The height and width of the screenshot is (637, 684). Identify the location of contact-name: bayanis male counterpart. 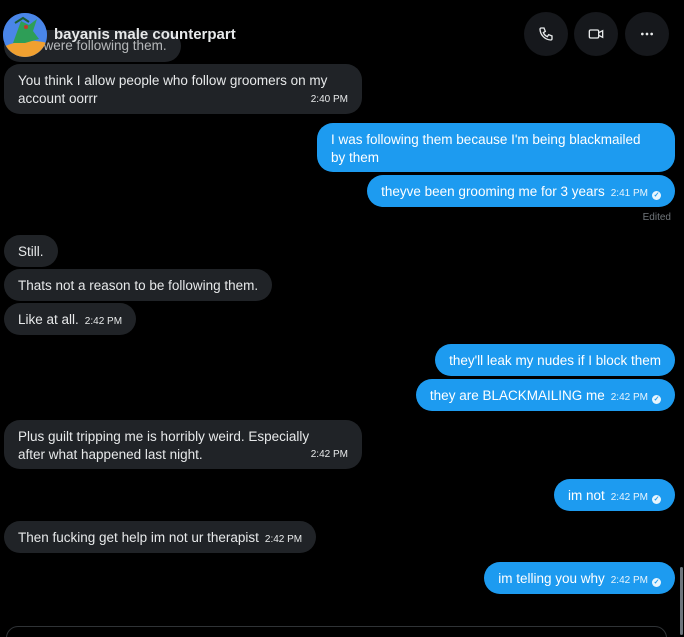
(145, 34).